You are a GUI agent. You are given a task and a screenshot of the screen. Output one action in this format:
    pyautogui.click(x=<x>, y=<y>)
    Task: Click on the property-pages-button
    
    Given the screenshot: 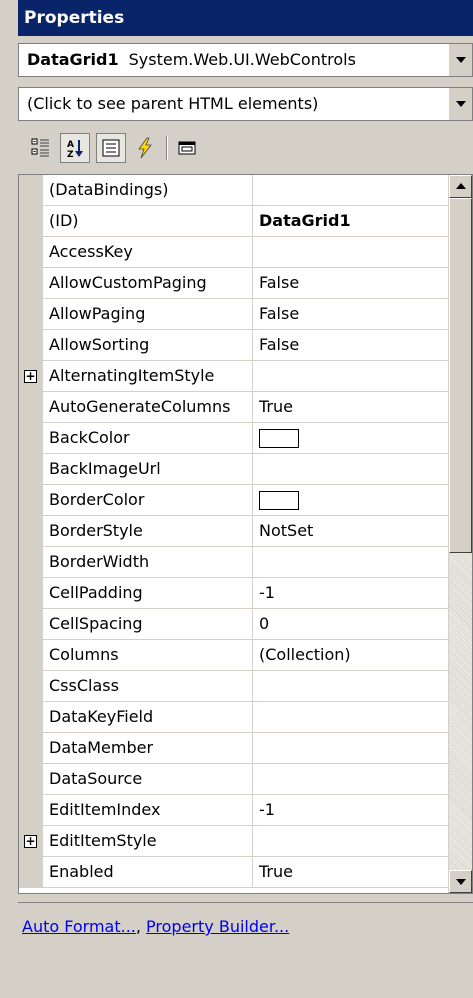 What is the action you would take?
    pyautogui.click(x=187, y=148)
    